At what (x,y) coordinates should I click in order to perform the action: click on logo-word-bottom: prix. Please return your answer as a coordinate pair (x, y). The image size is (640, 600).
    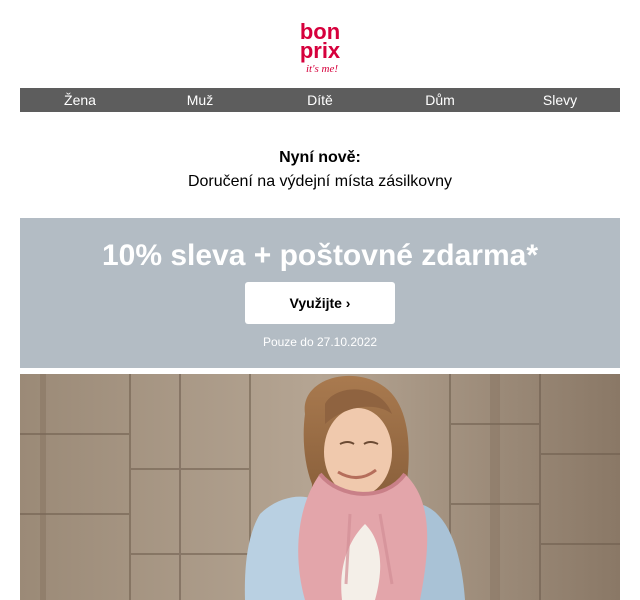
    Looking at the image, I should click on (320, 50).